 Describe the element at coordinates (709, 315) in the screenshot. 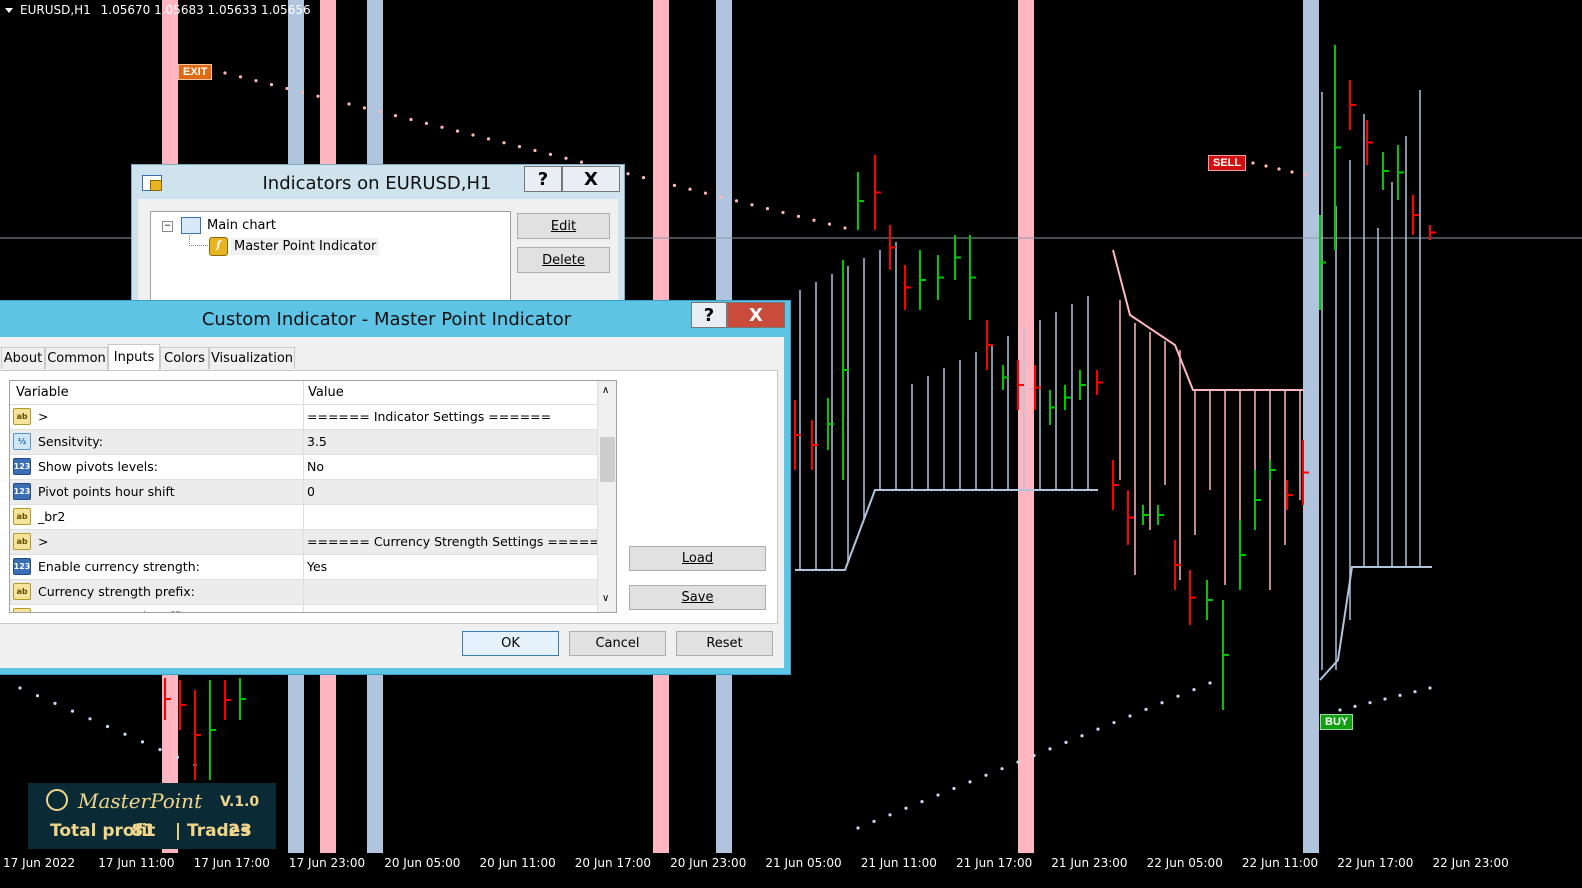

I see `custom-help-button: ?` at that location.